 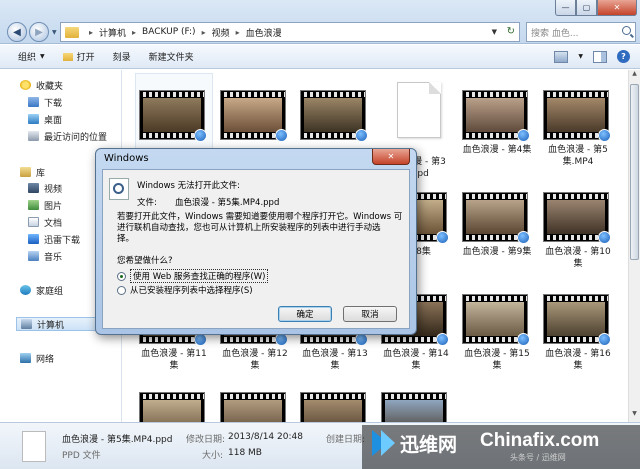 What do you see at coordinates (67, 136) in the screenshot?
I see `sidebar-item-recent: 最近访问的位置` at bounding box center [67, 136].